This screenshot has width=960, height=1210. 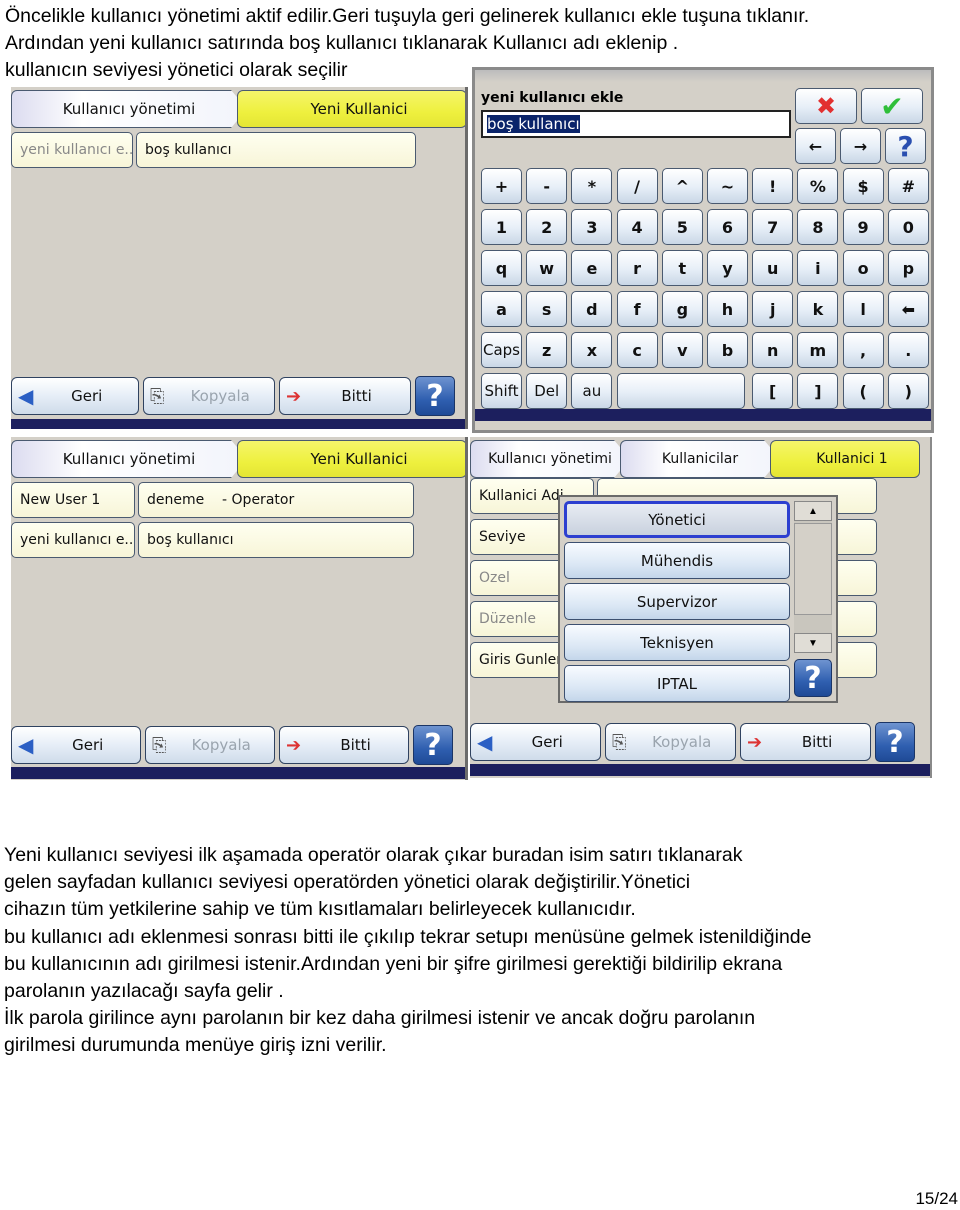 I want to click on key: 1, so click(x=501, y=227).